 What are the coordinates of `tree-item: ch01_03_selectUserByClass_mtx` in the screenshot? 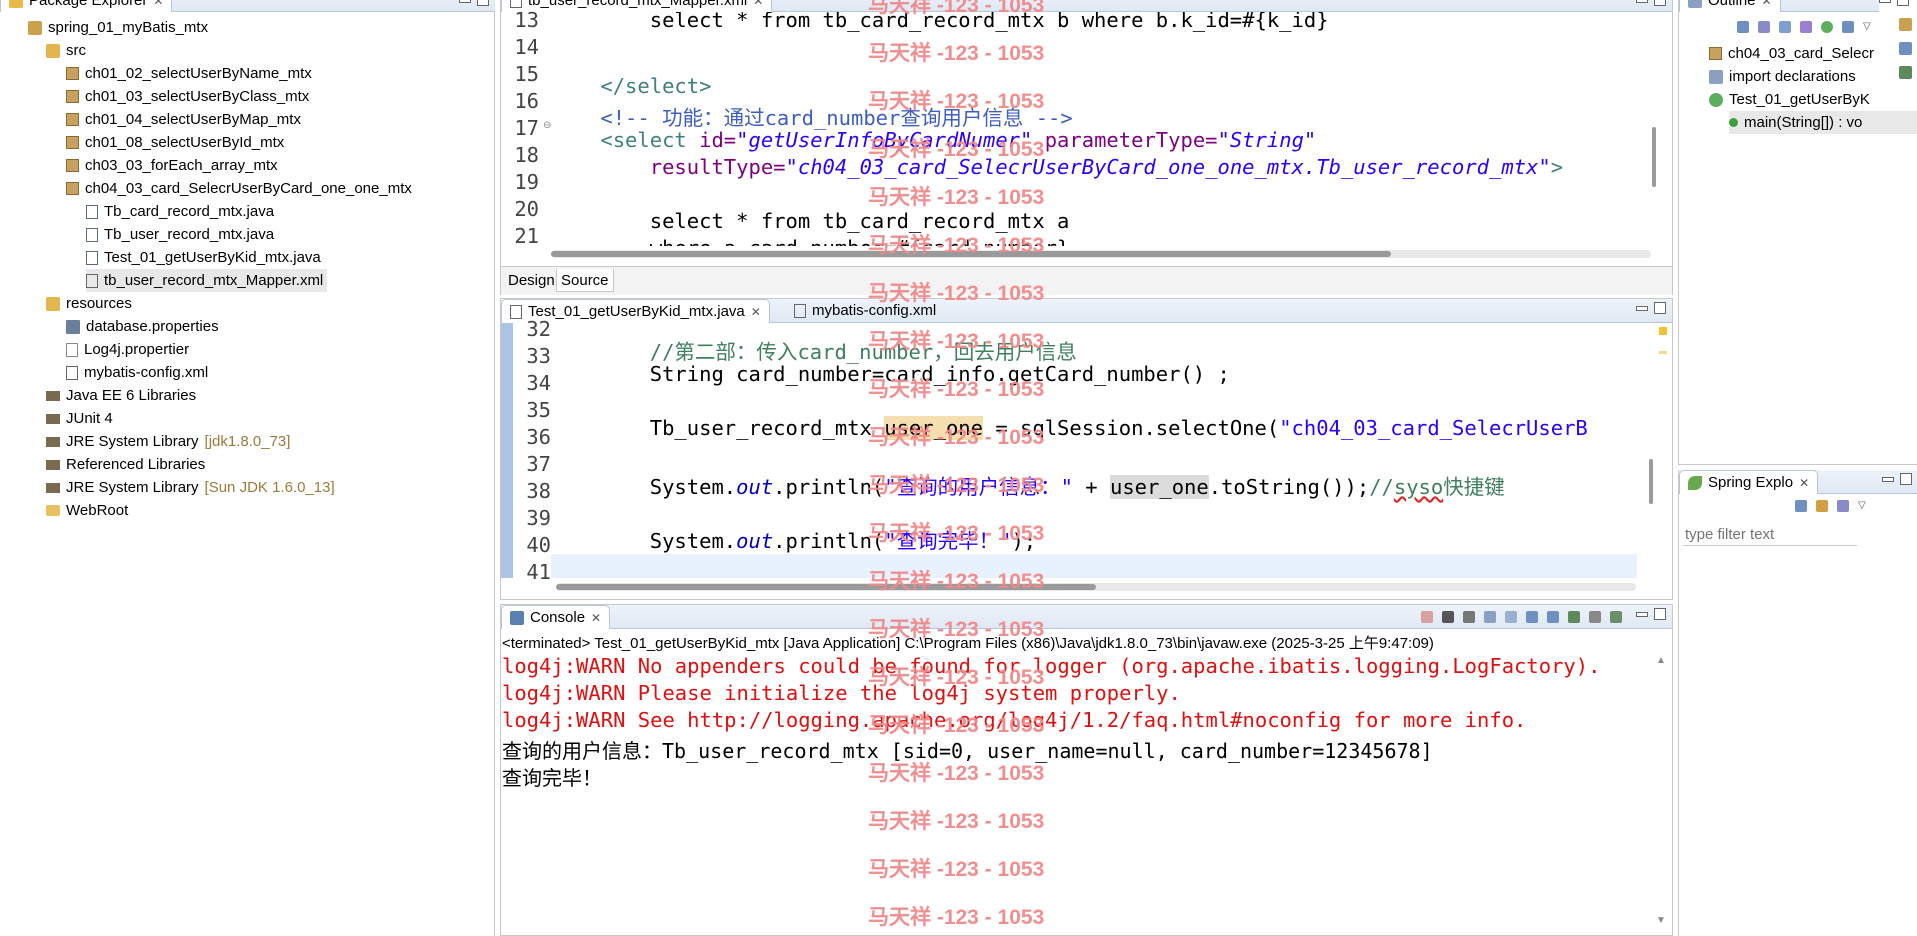 It's located at (189, 96).